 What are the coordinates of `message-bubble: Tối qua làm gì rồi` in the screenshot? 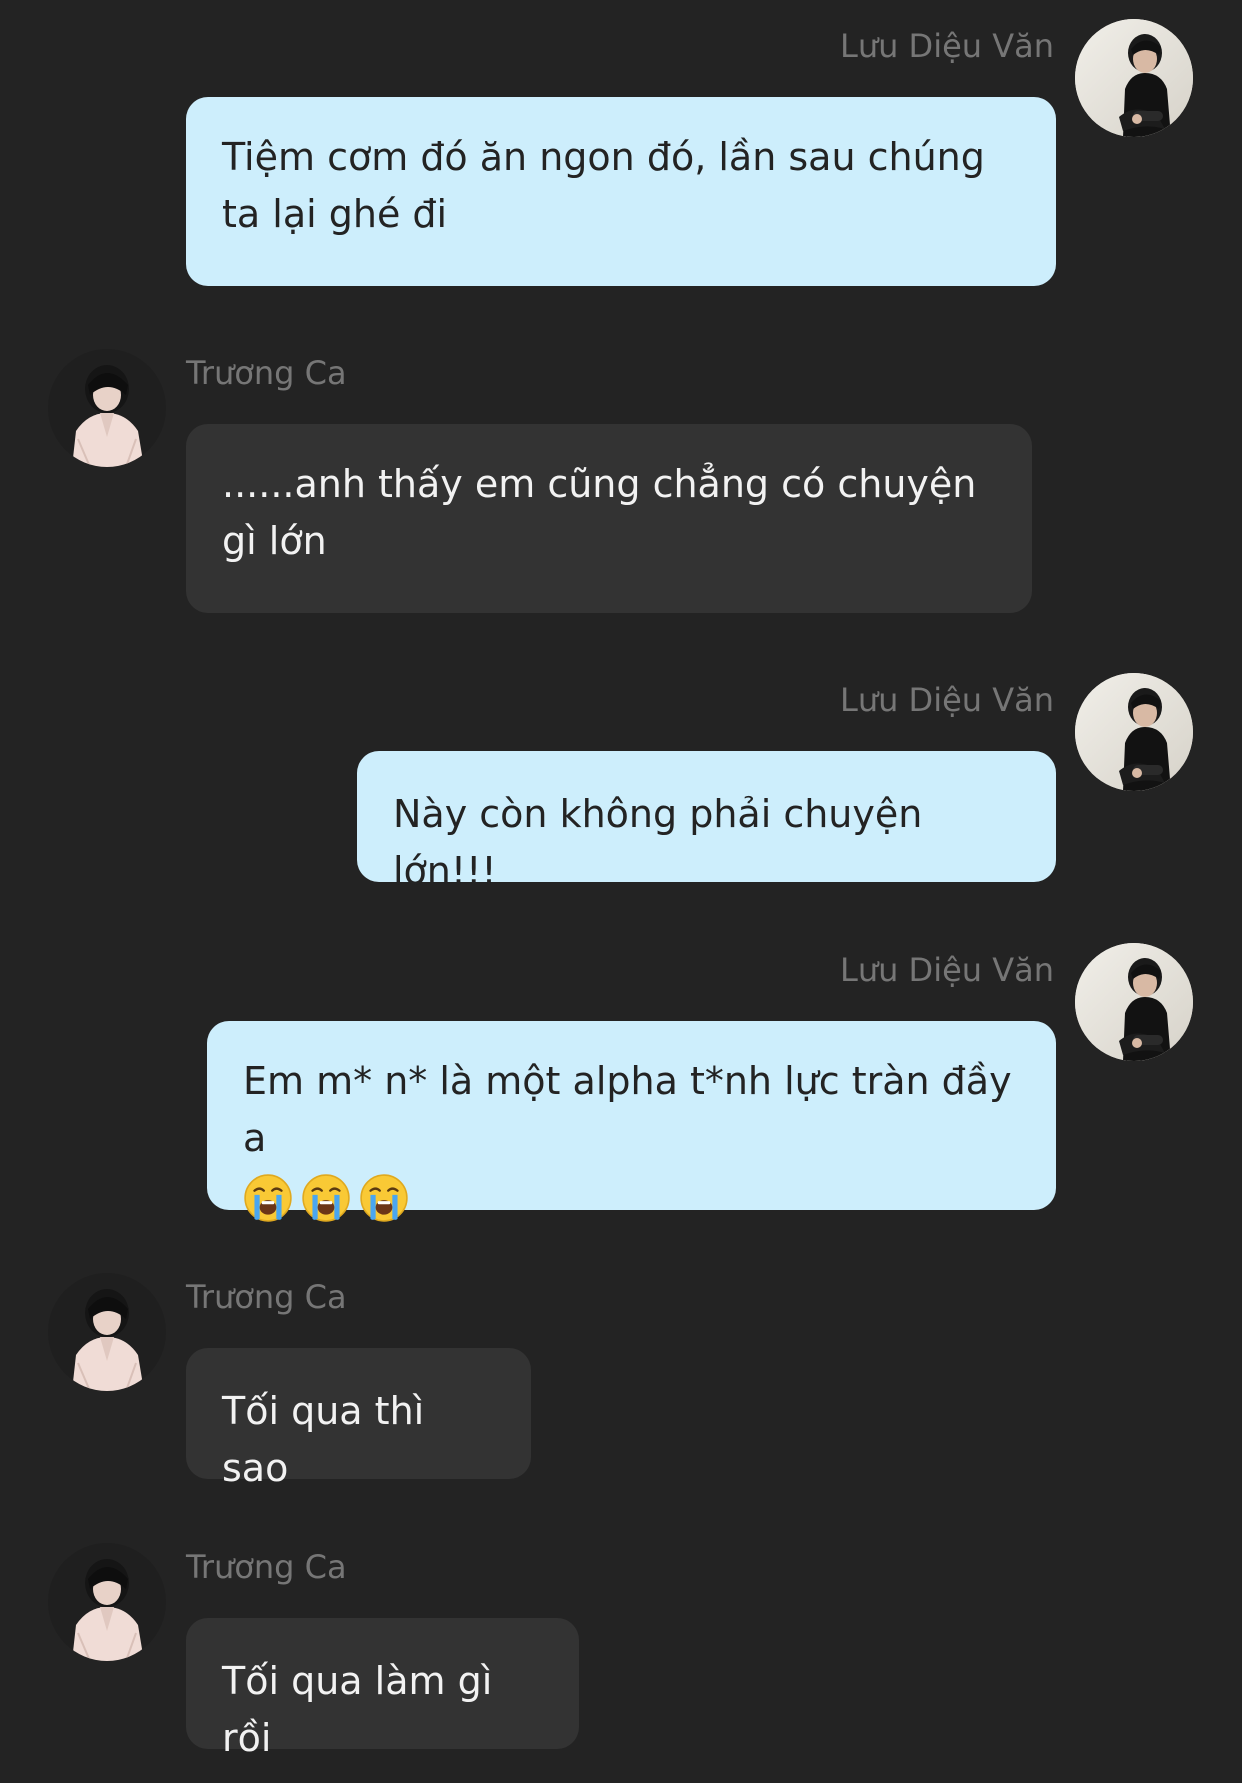 It's located at (382, 1689).